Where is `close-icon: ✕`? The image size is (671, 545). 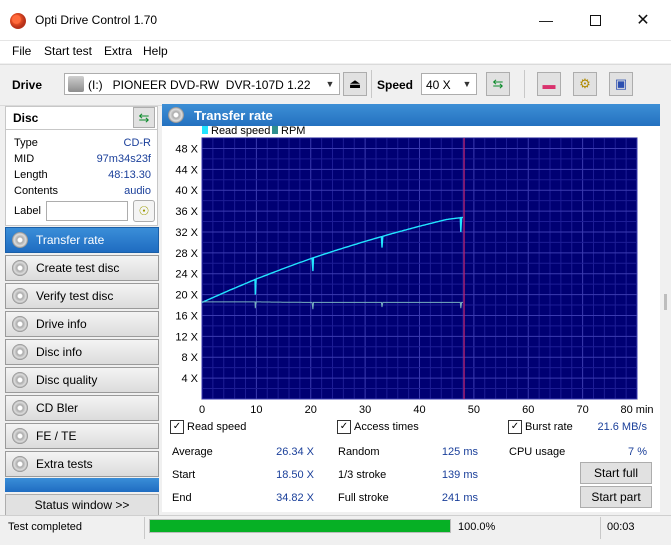 close-icon: ✕ is located at coordinates (643, 20).